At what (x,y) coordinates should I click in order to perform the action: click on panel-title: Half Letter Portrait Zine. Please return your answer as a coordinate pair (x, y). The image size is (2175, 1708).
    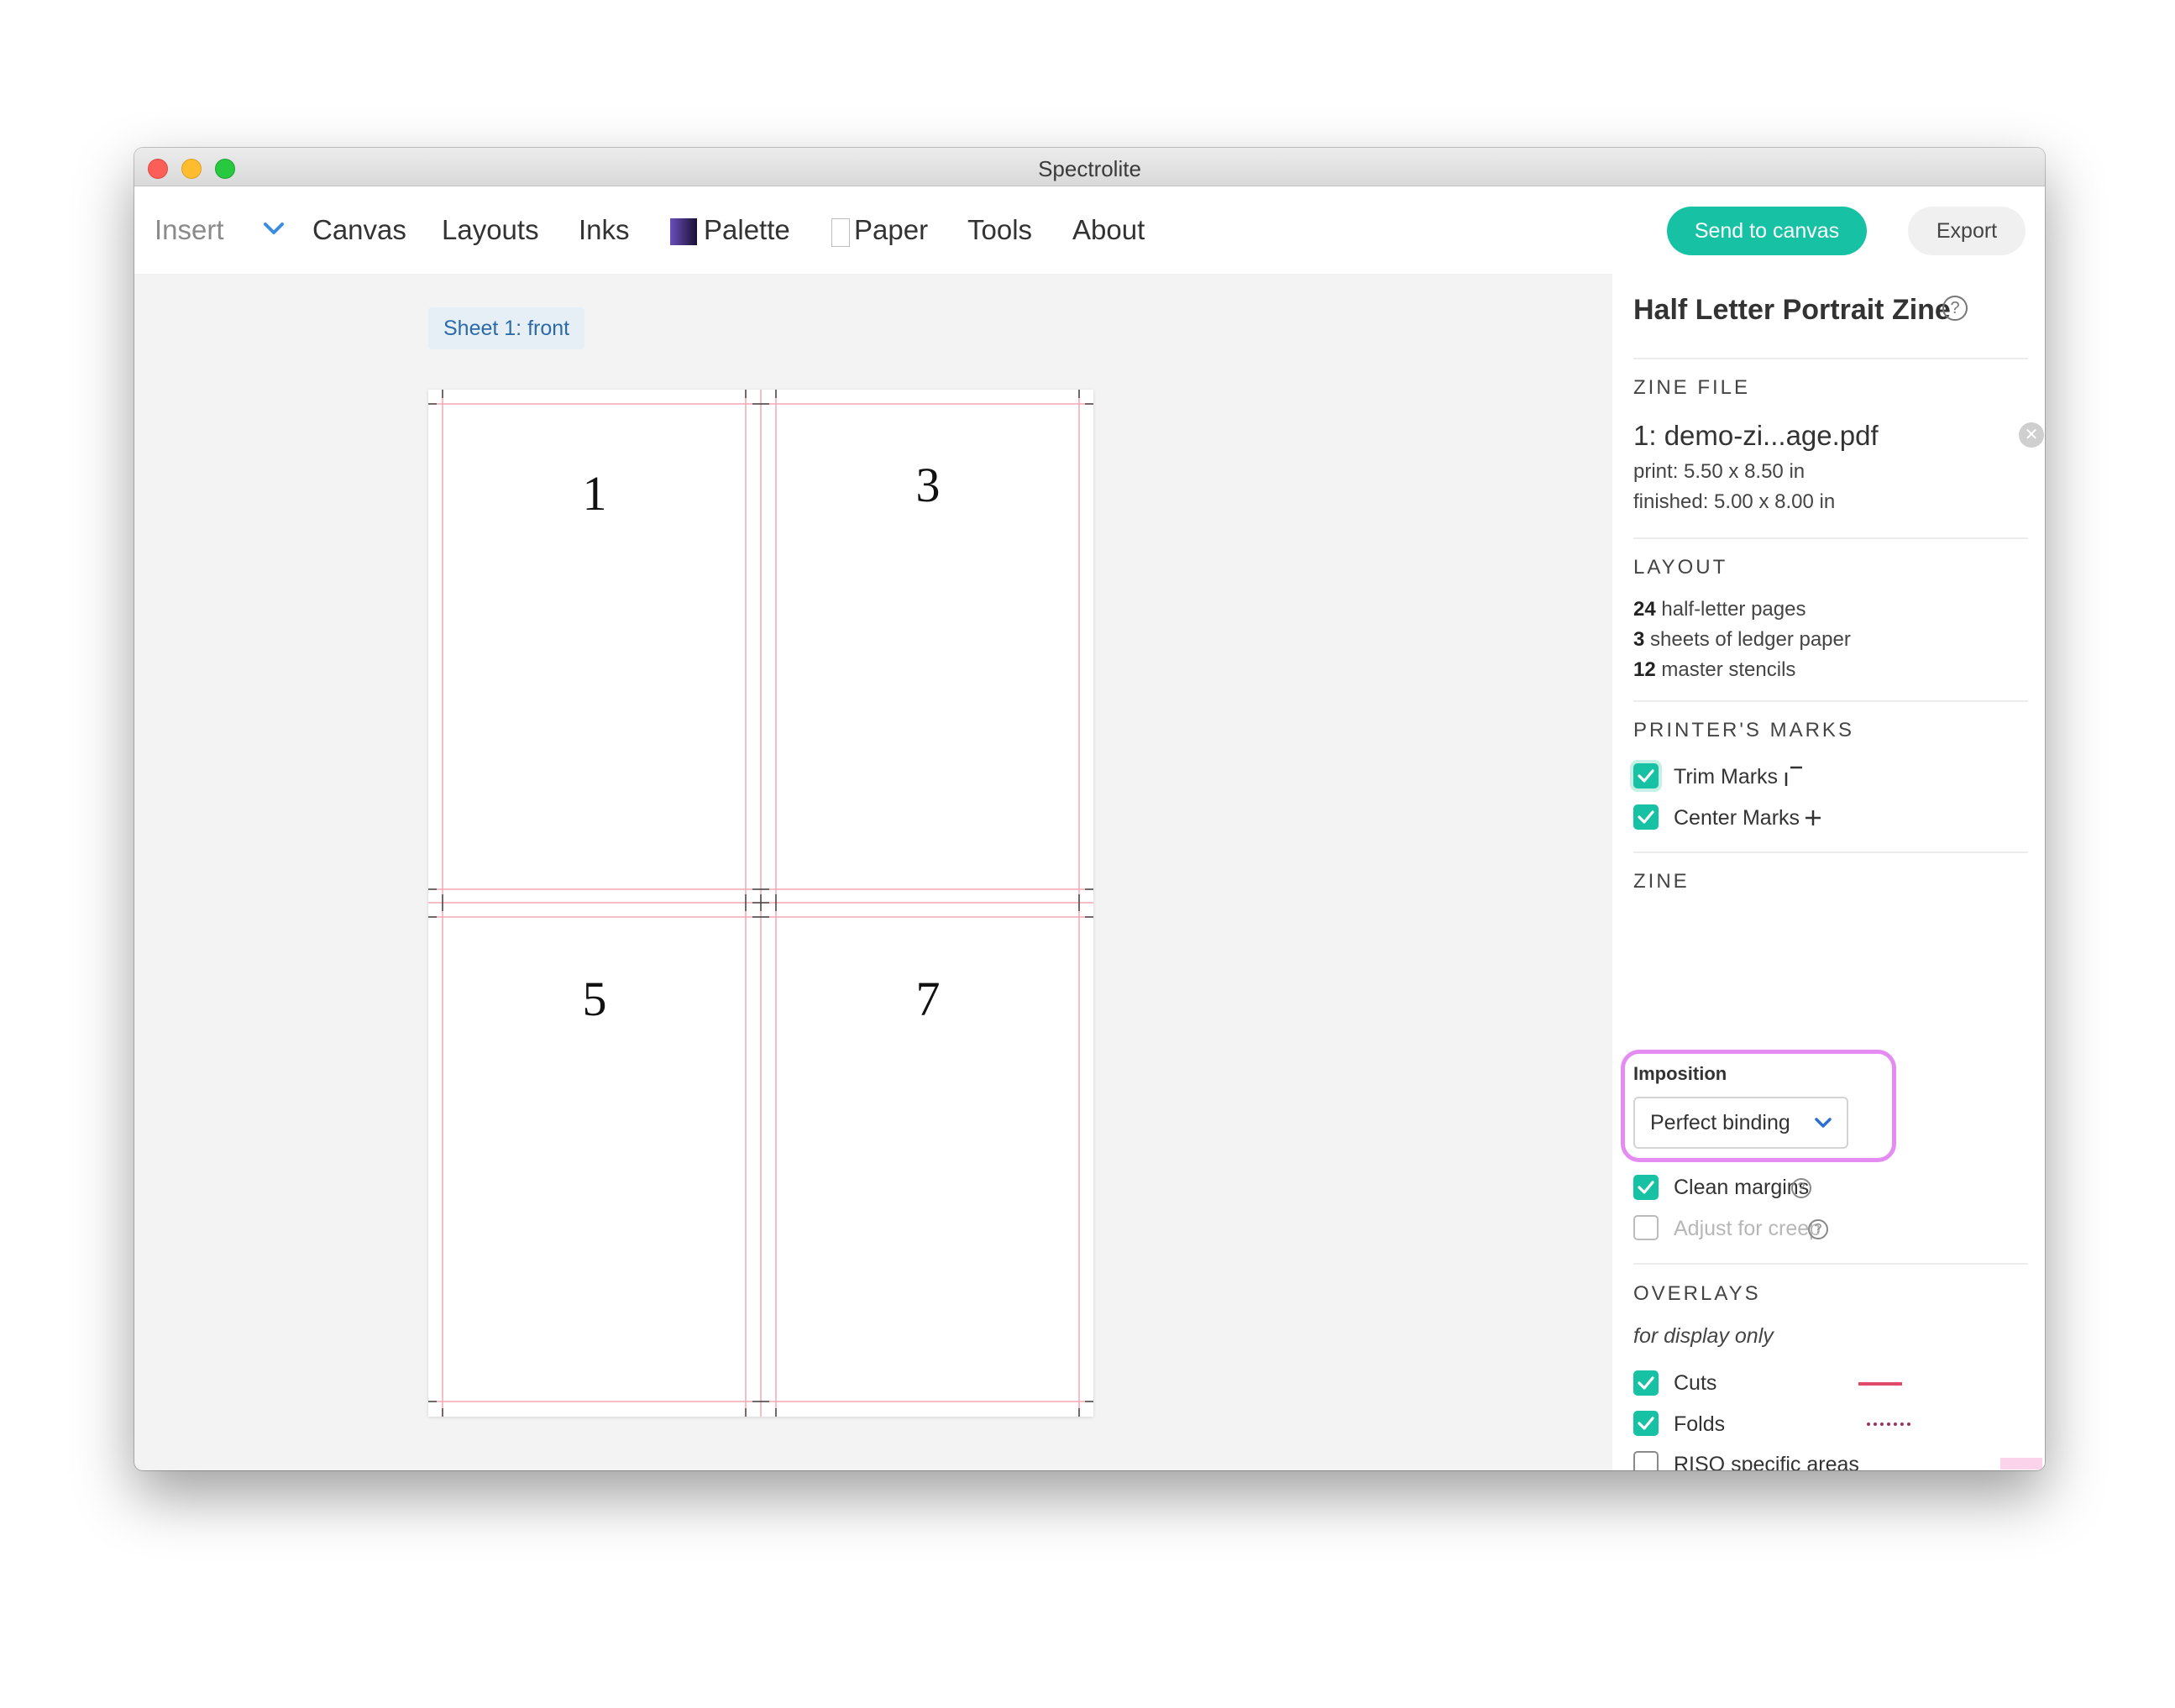
    Looking at the image, I should click on (1792, 310).